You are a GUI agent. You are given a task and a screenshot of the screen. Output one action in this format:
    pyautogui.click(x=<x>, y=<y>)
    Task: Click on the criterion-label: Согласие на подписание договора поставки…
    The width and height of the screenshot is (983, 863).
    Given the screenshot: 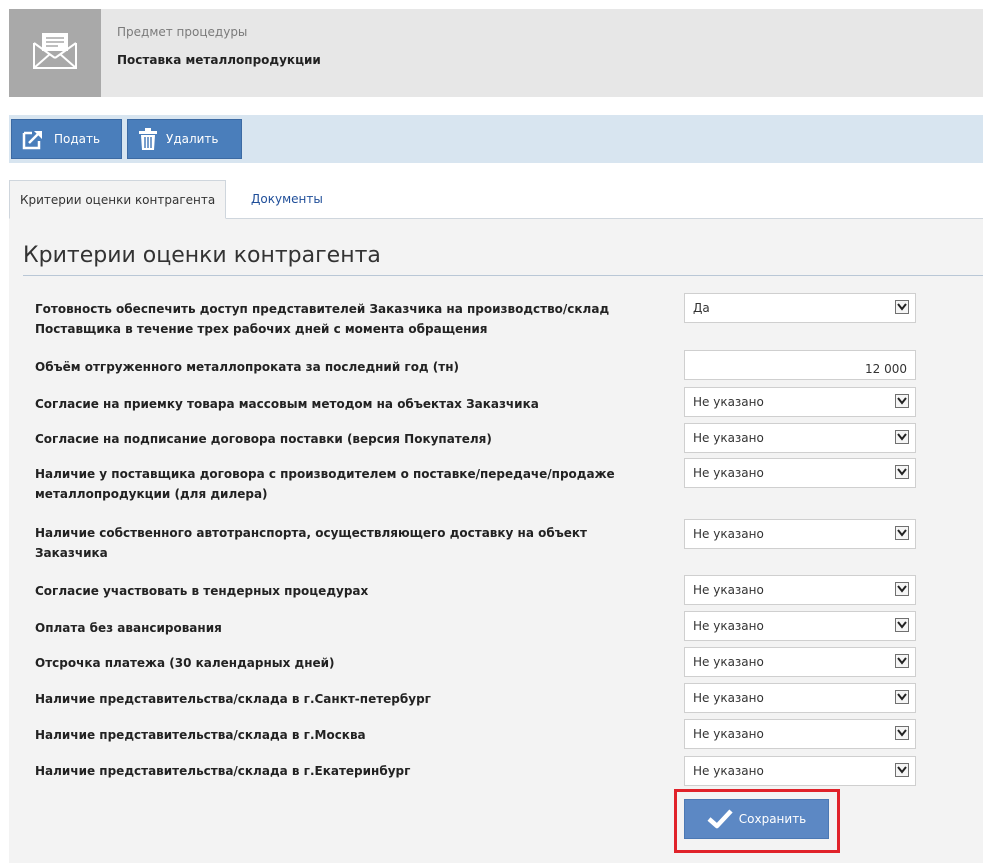 What is the action you would take?
    pyautogui.click(x=263, y=439)
    